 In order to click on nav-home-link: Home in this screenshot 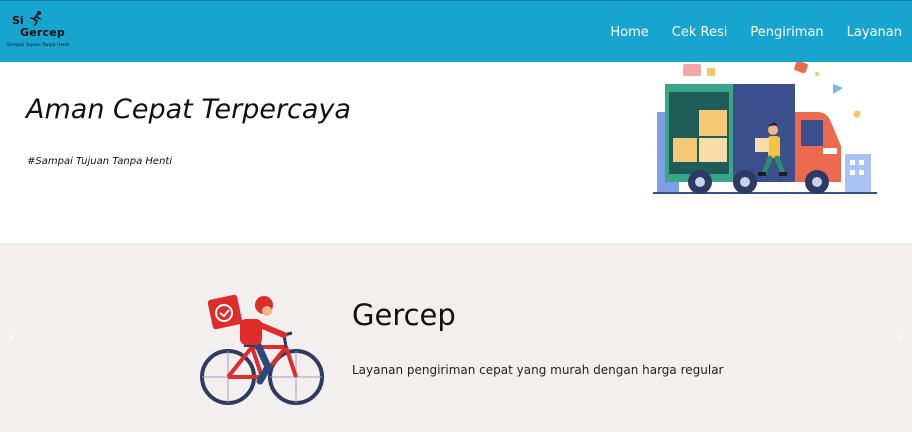, I will do `click(629, 32)`.